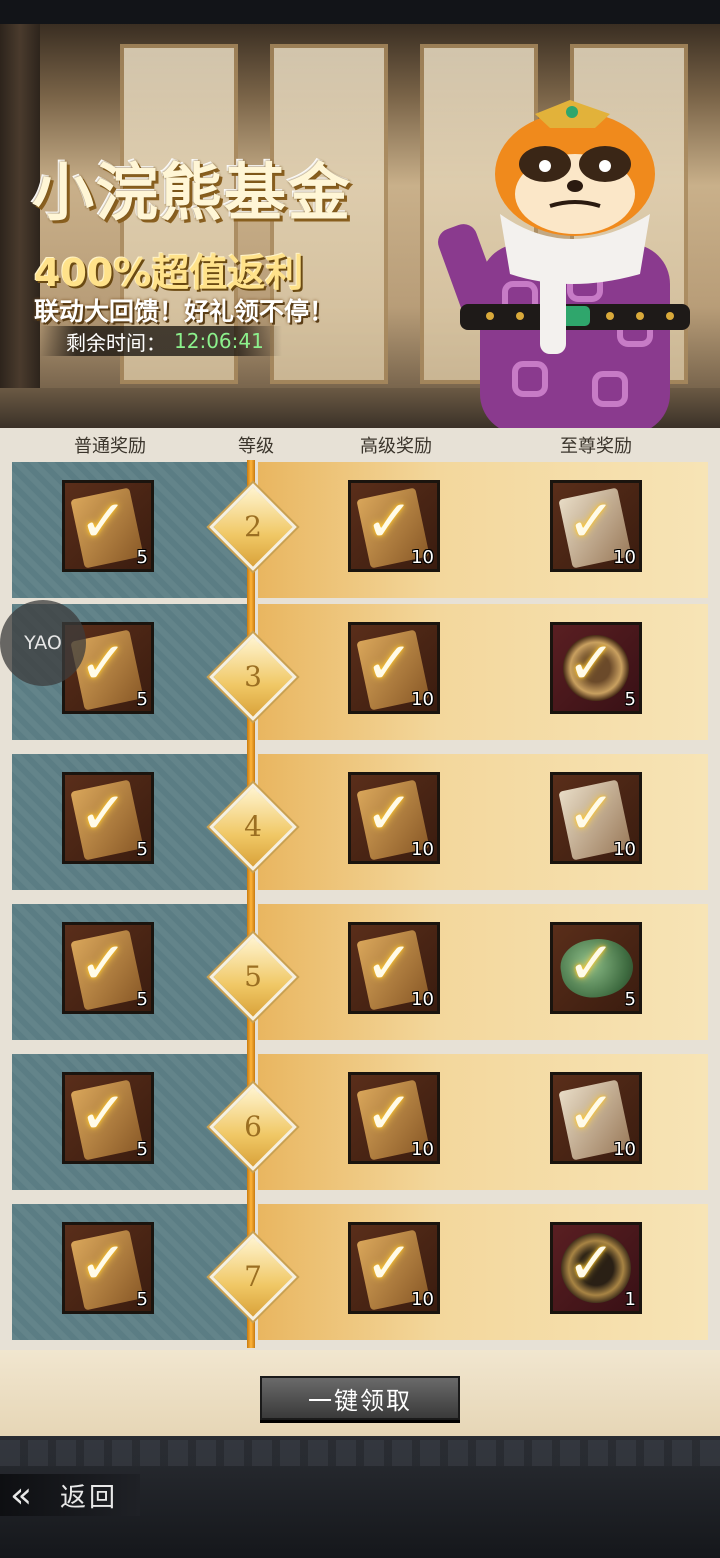 The image size is (720, 1558). Describe the element at coordinates (360, 12) in the screenshot. I see `status-bar` at that location.